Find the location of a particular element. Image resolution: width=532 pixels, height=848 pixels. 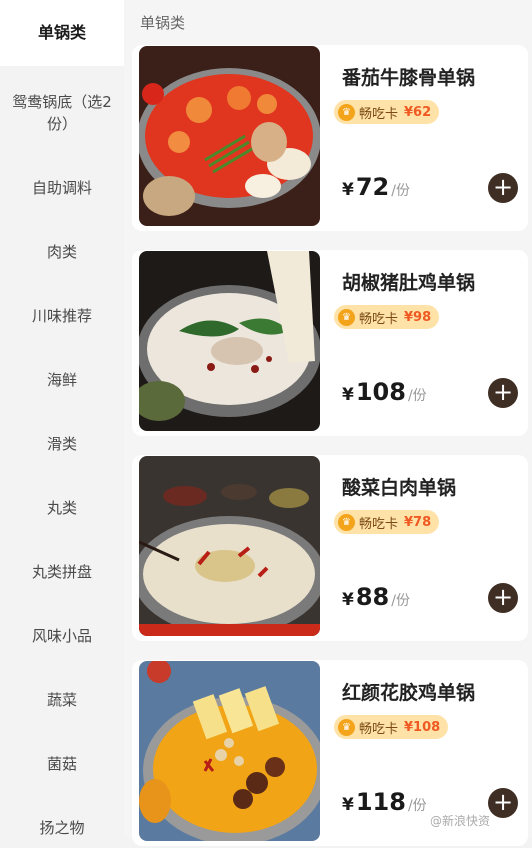

sidebar-item-label: 肉类 is located at coordinates (61, 252).